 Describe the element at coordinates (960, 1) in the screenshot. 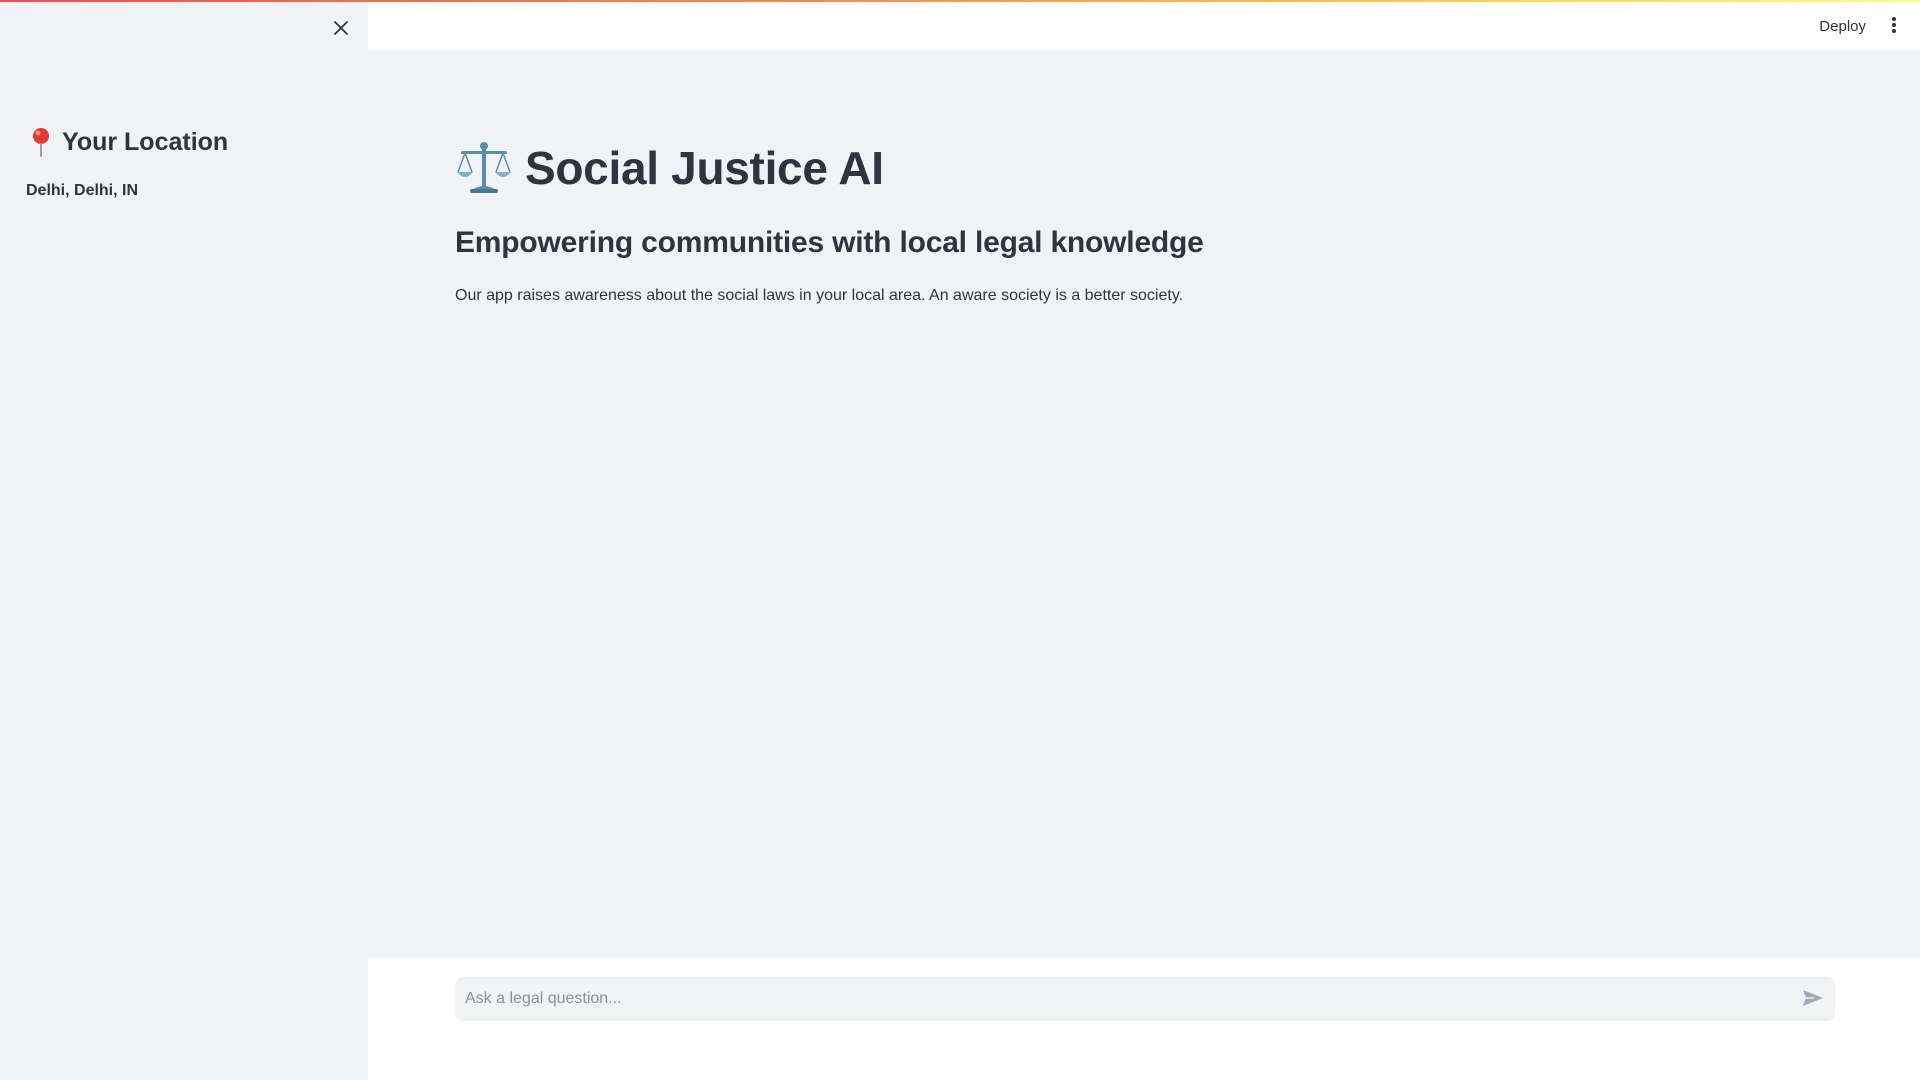

I see `top-decoration-bar` at that location.